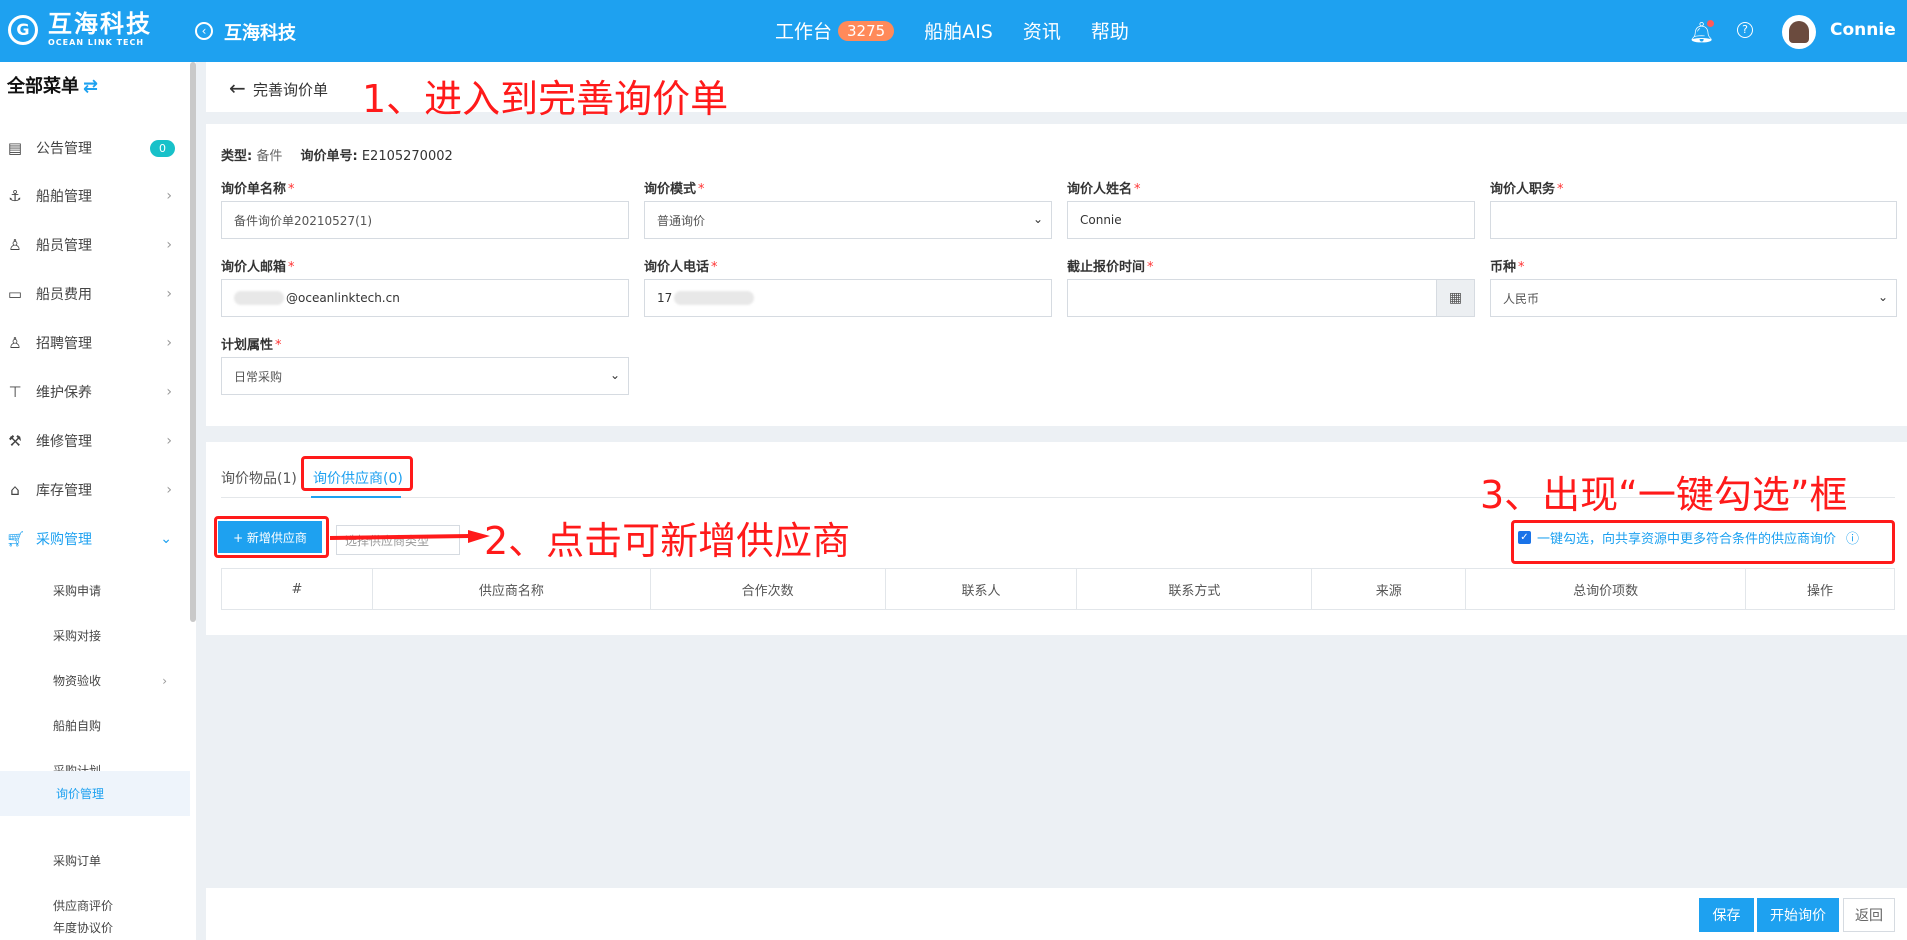 This screenshot has height=940, width=1907. I want to click on inquiry-name-input: 备件询价单20210527(1), so click(425, 220).